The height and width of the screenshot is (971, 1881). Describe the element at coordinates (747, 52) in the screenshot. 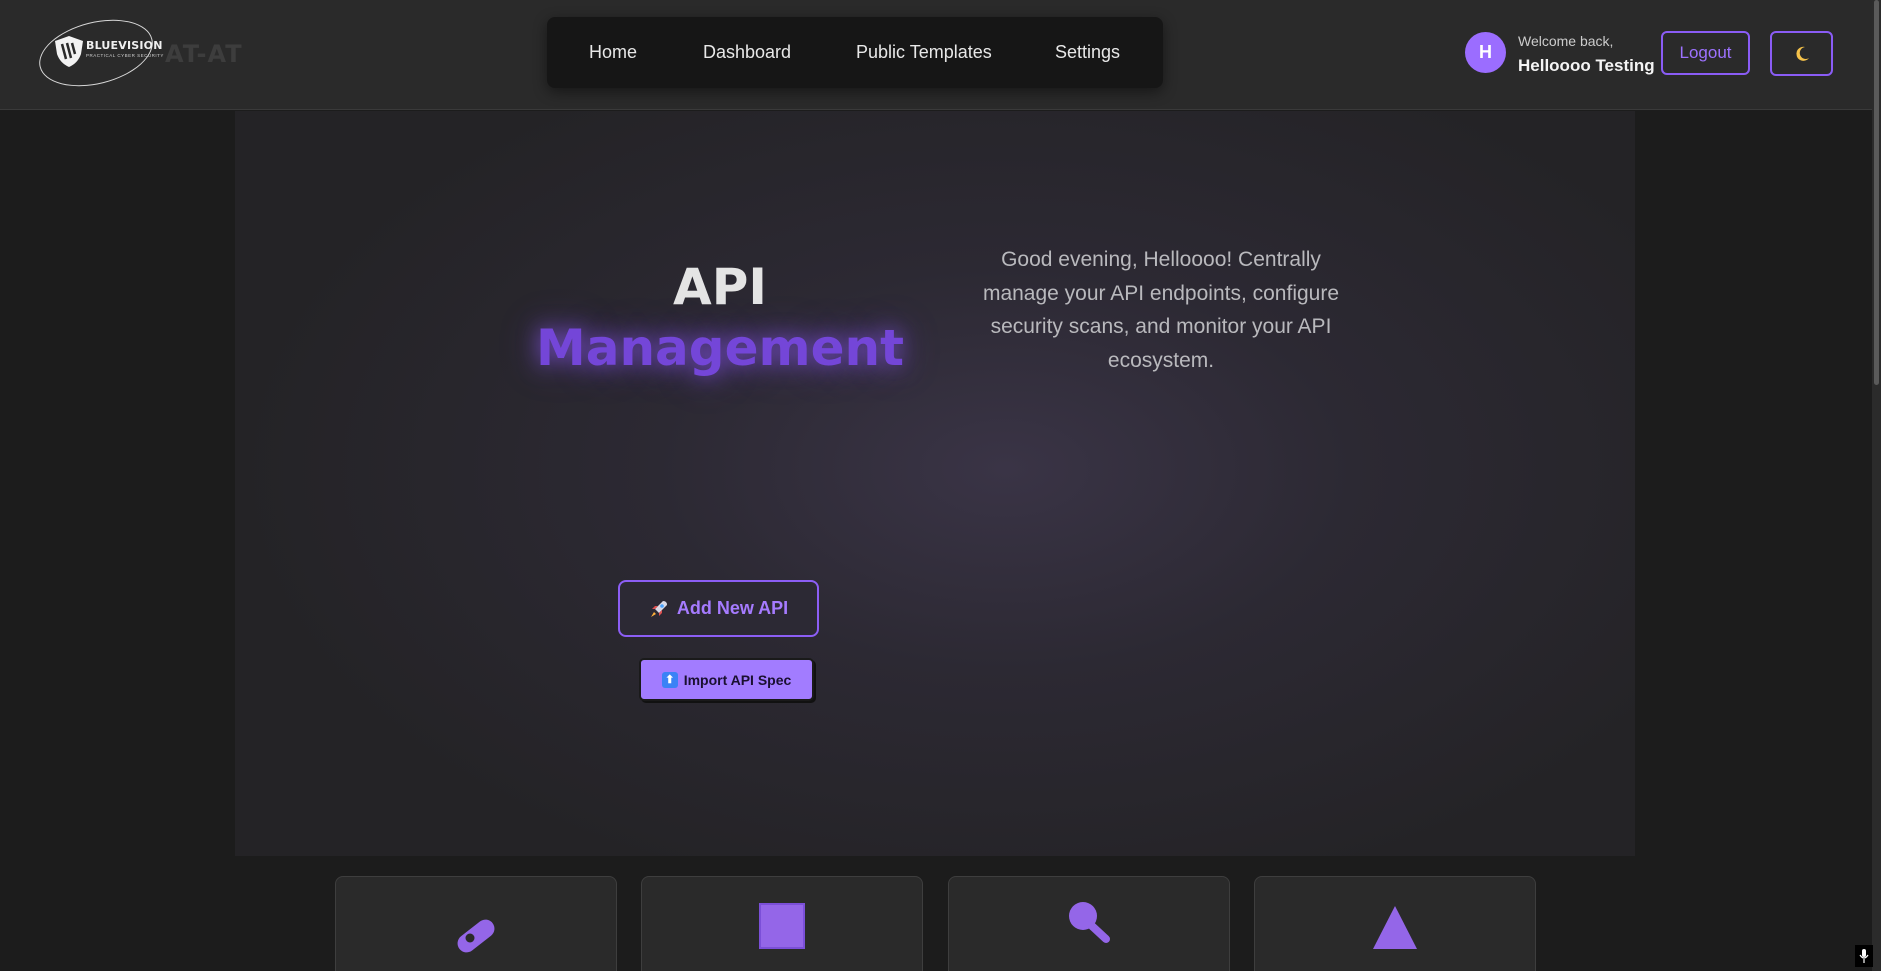

I see `nav-dashboard: Dashboard` at that location.